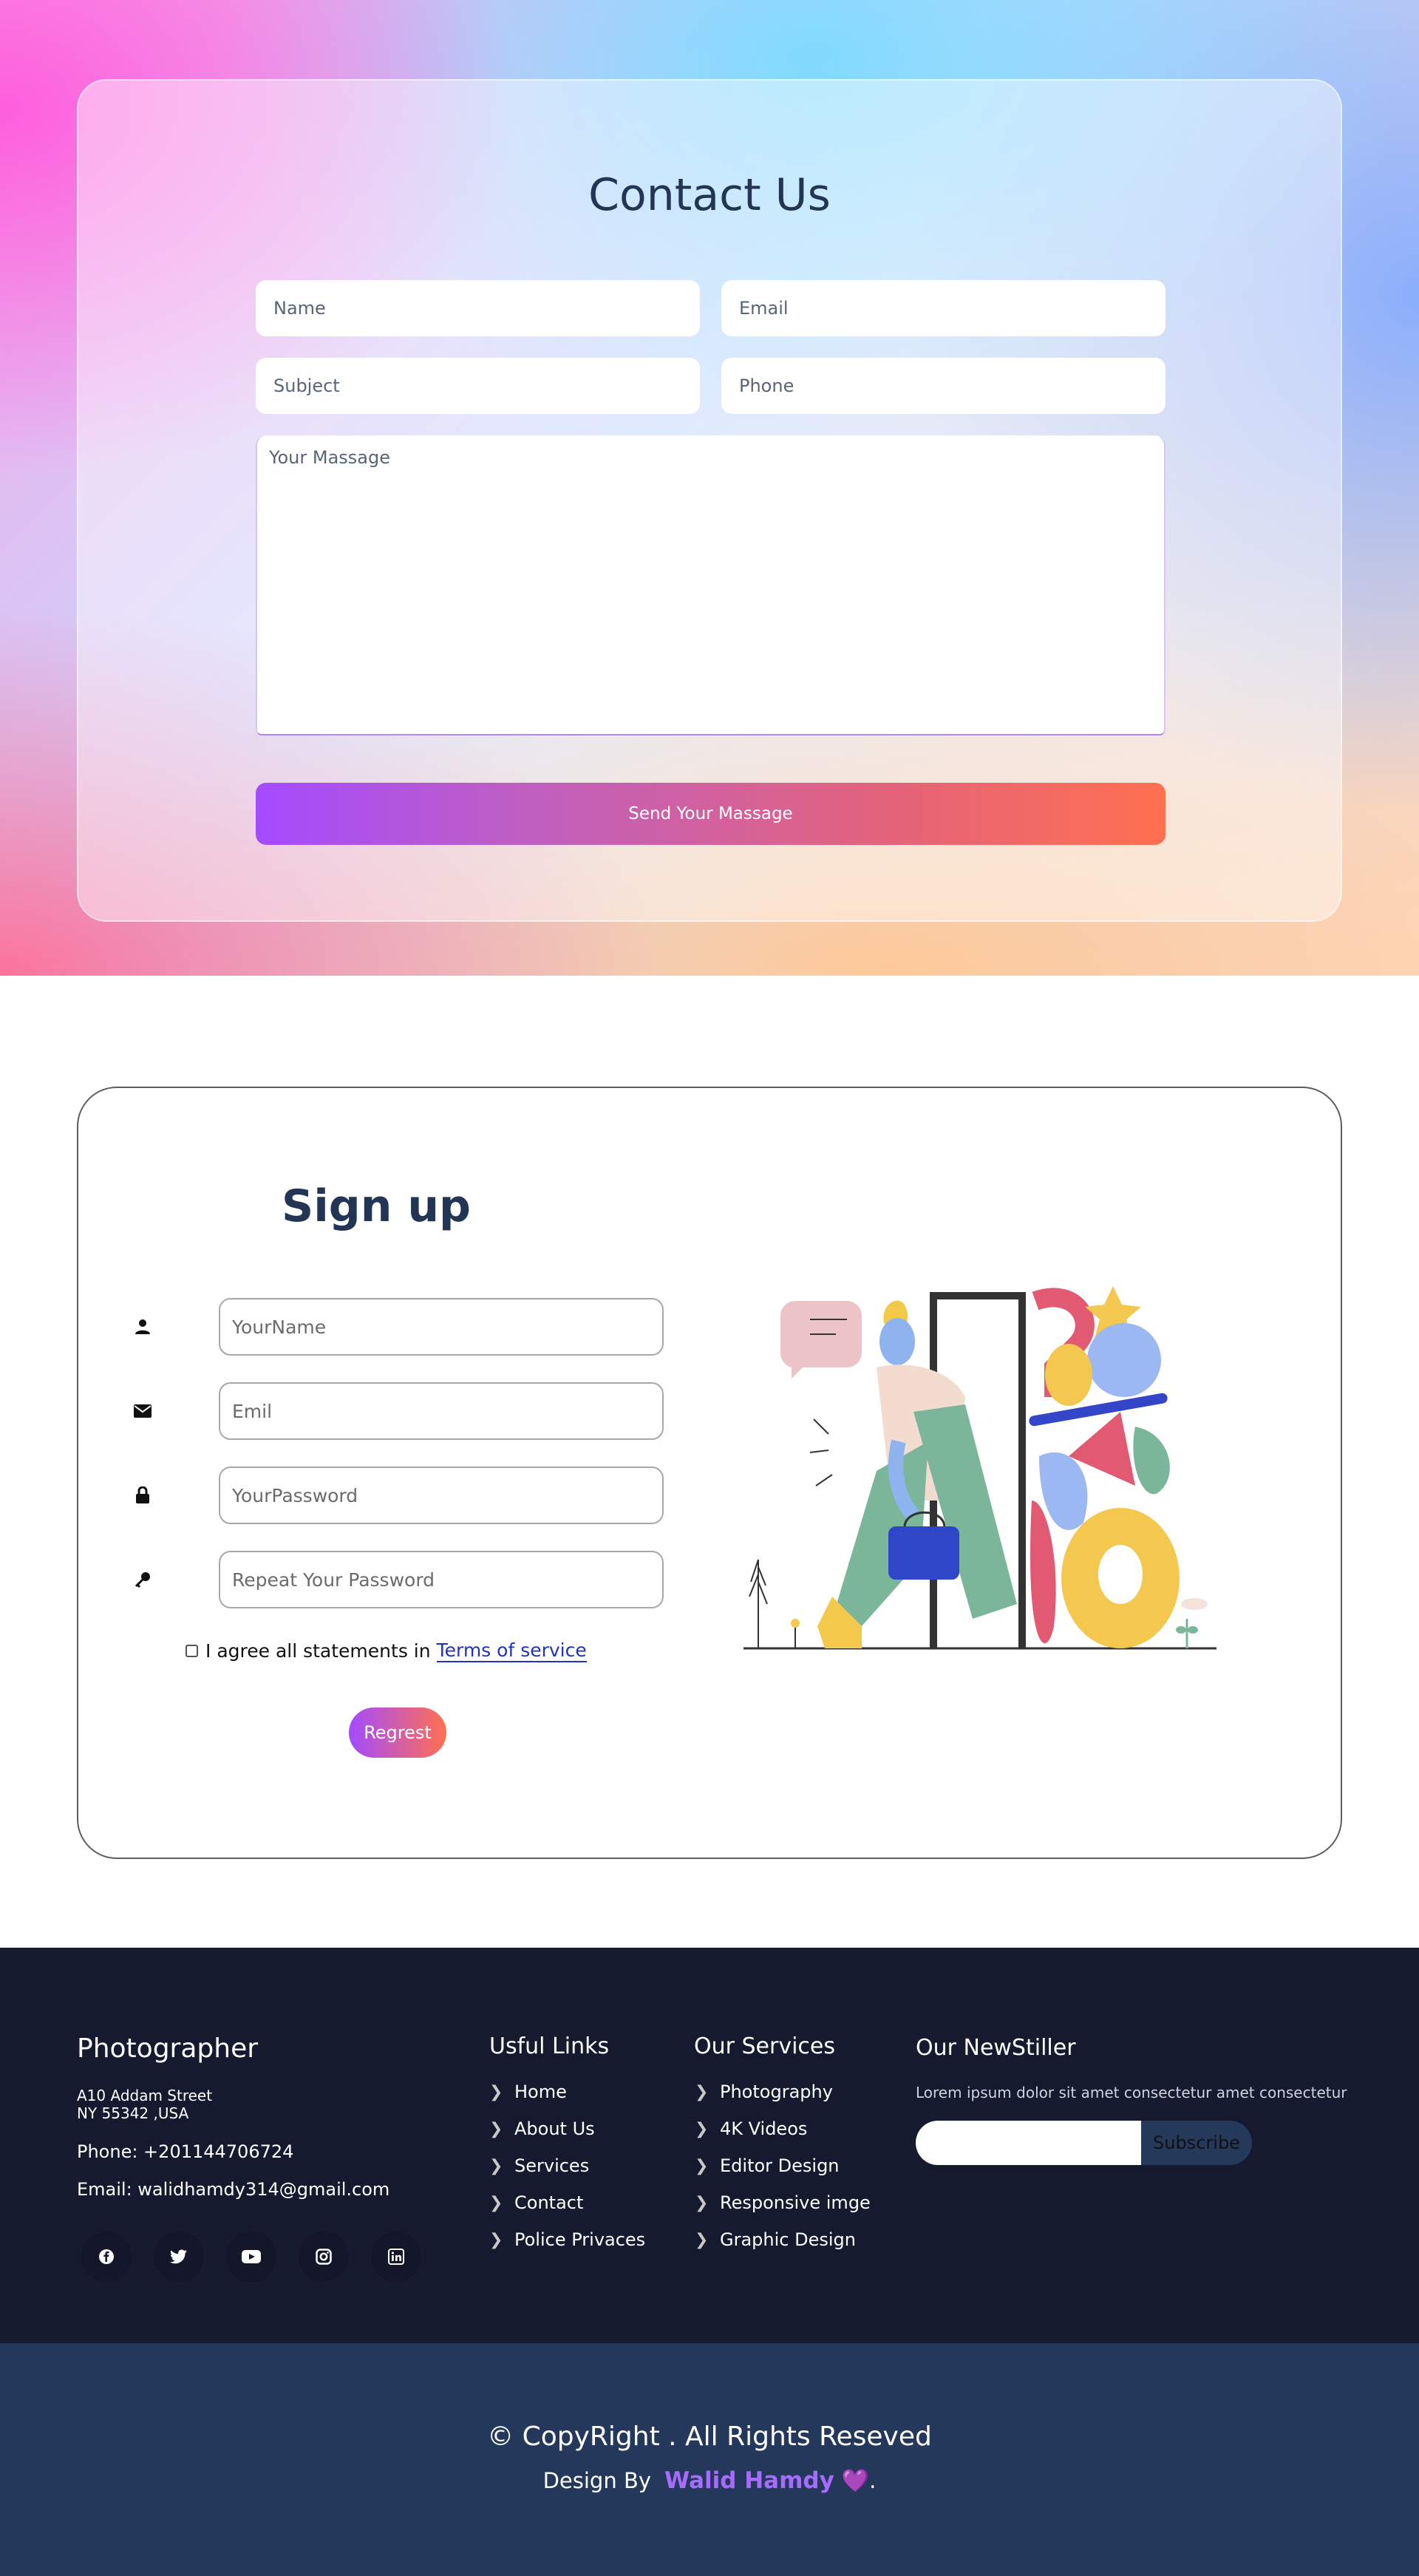  I want to click on footer-link-label: Contact, so click(549, 2202).